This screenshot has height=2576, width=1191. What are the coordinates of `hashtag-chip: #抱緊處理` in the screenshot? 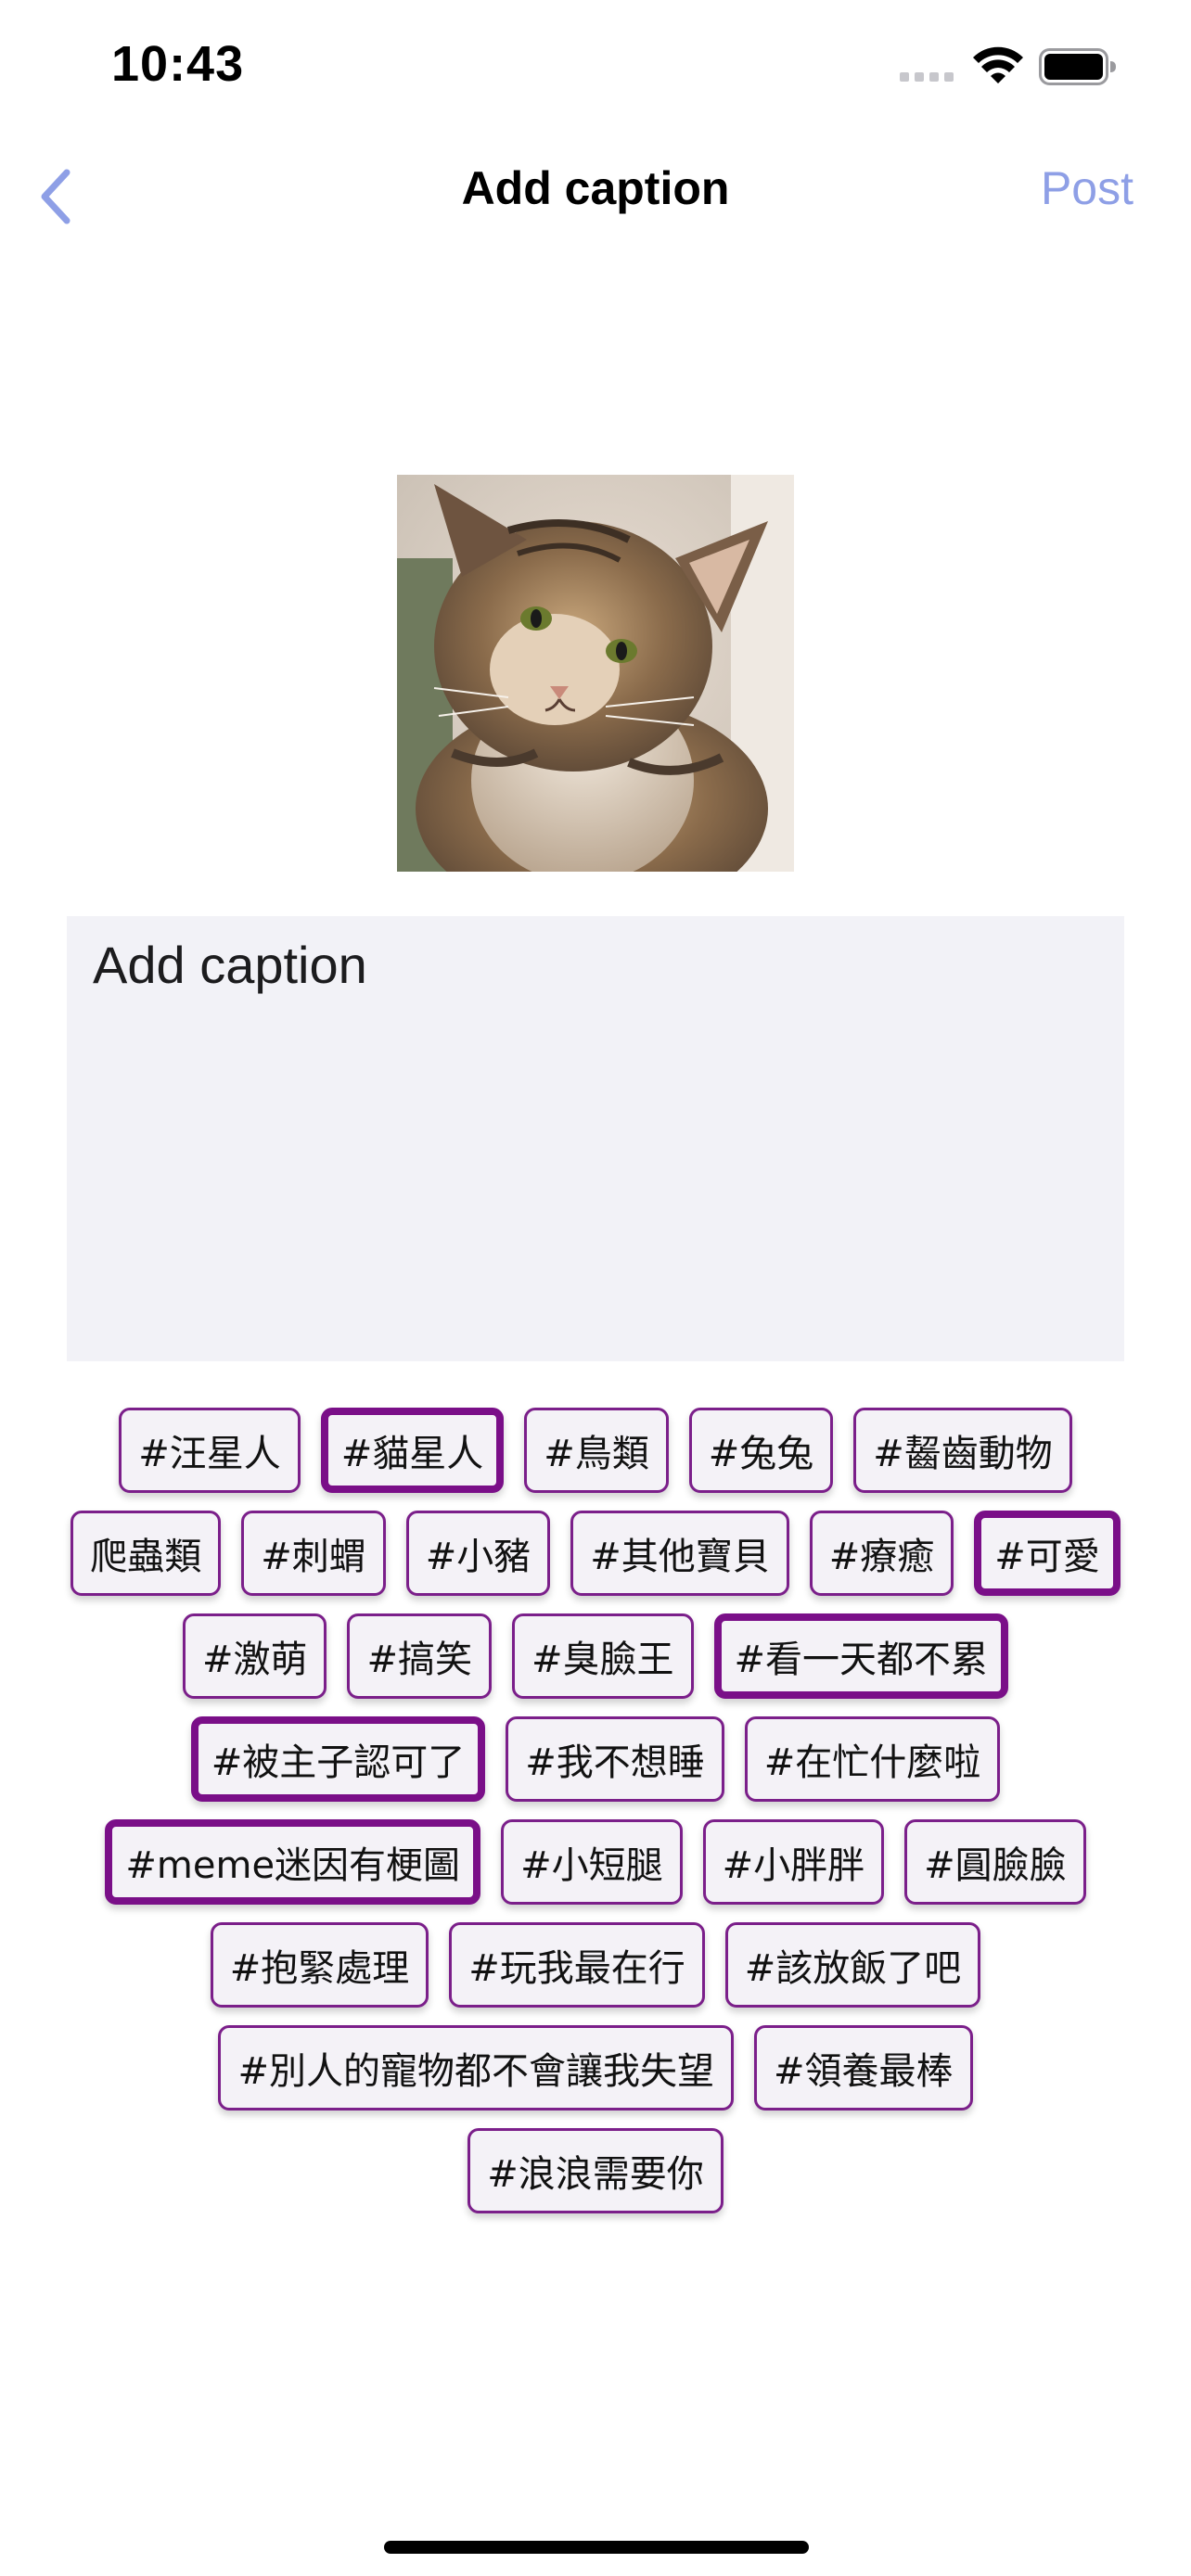 It's located at (319, 1965).